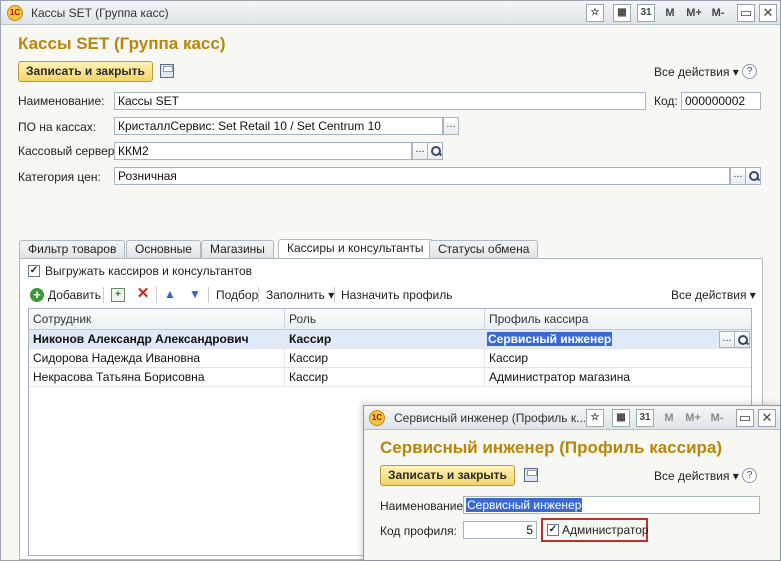  Describe the element at coordinates (553, 530) in the screenshot. I see `admin-checkbox: ✓` at that location.